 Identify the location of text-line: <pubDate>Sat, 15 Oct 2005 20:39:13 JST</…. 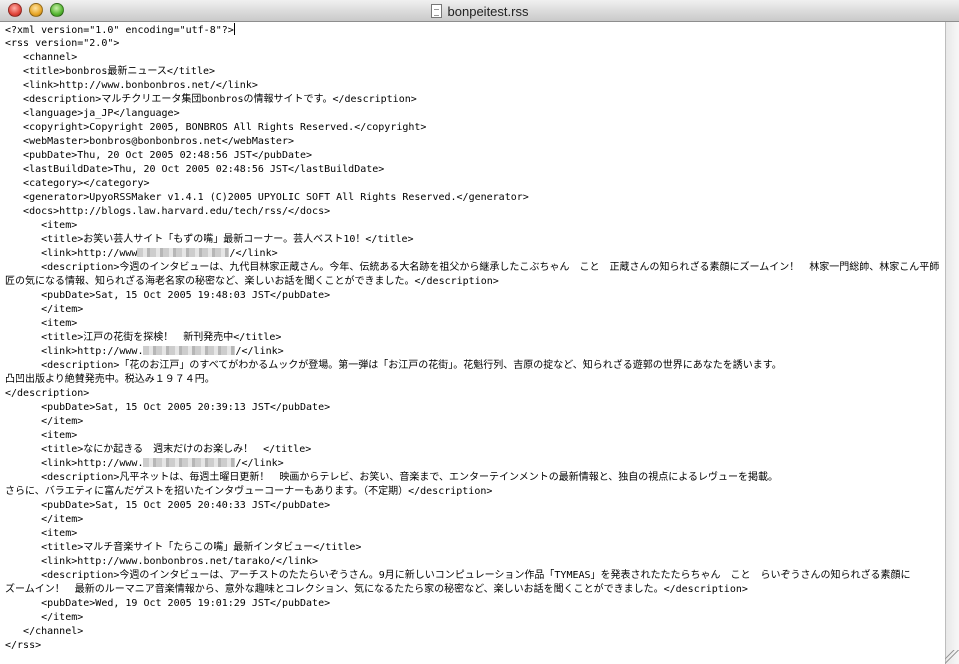
(475, 408).